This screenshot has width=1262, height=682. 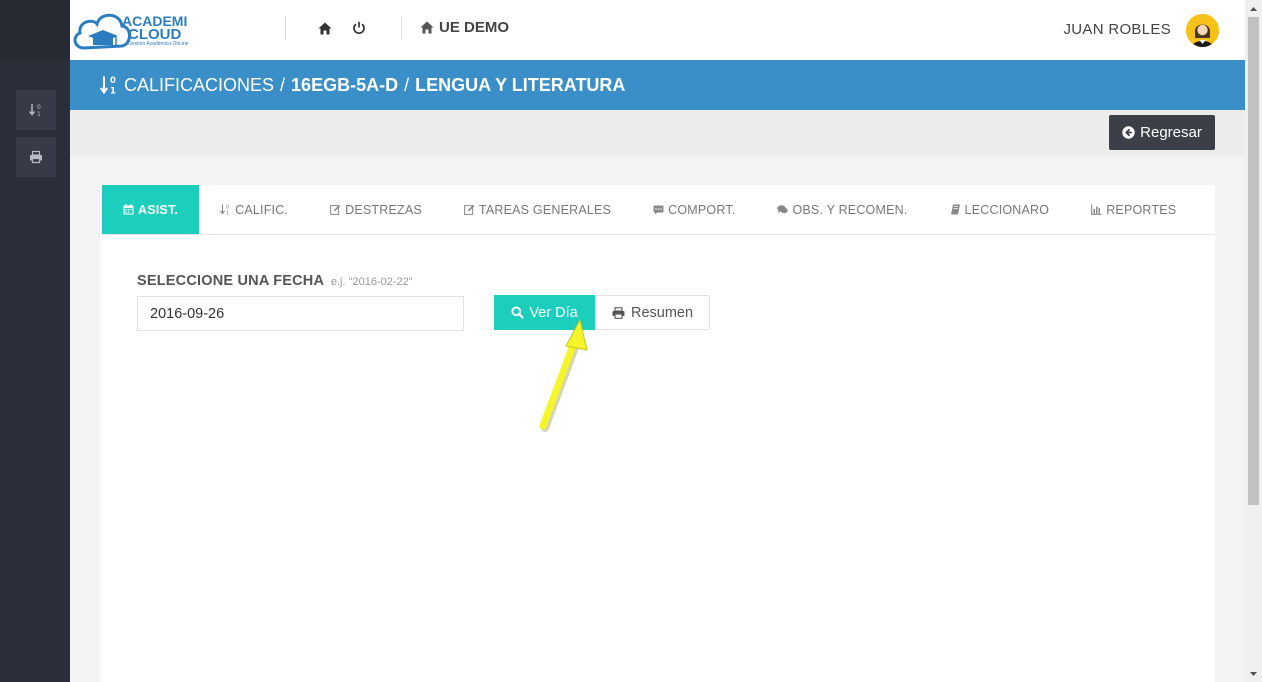 I want to click on tab-comportamiento: COMPORT., so click(x=694, y=209).